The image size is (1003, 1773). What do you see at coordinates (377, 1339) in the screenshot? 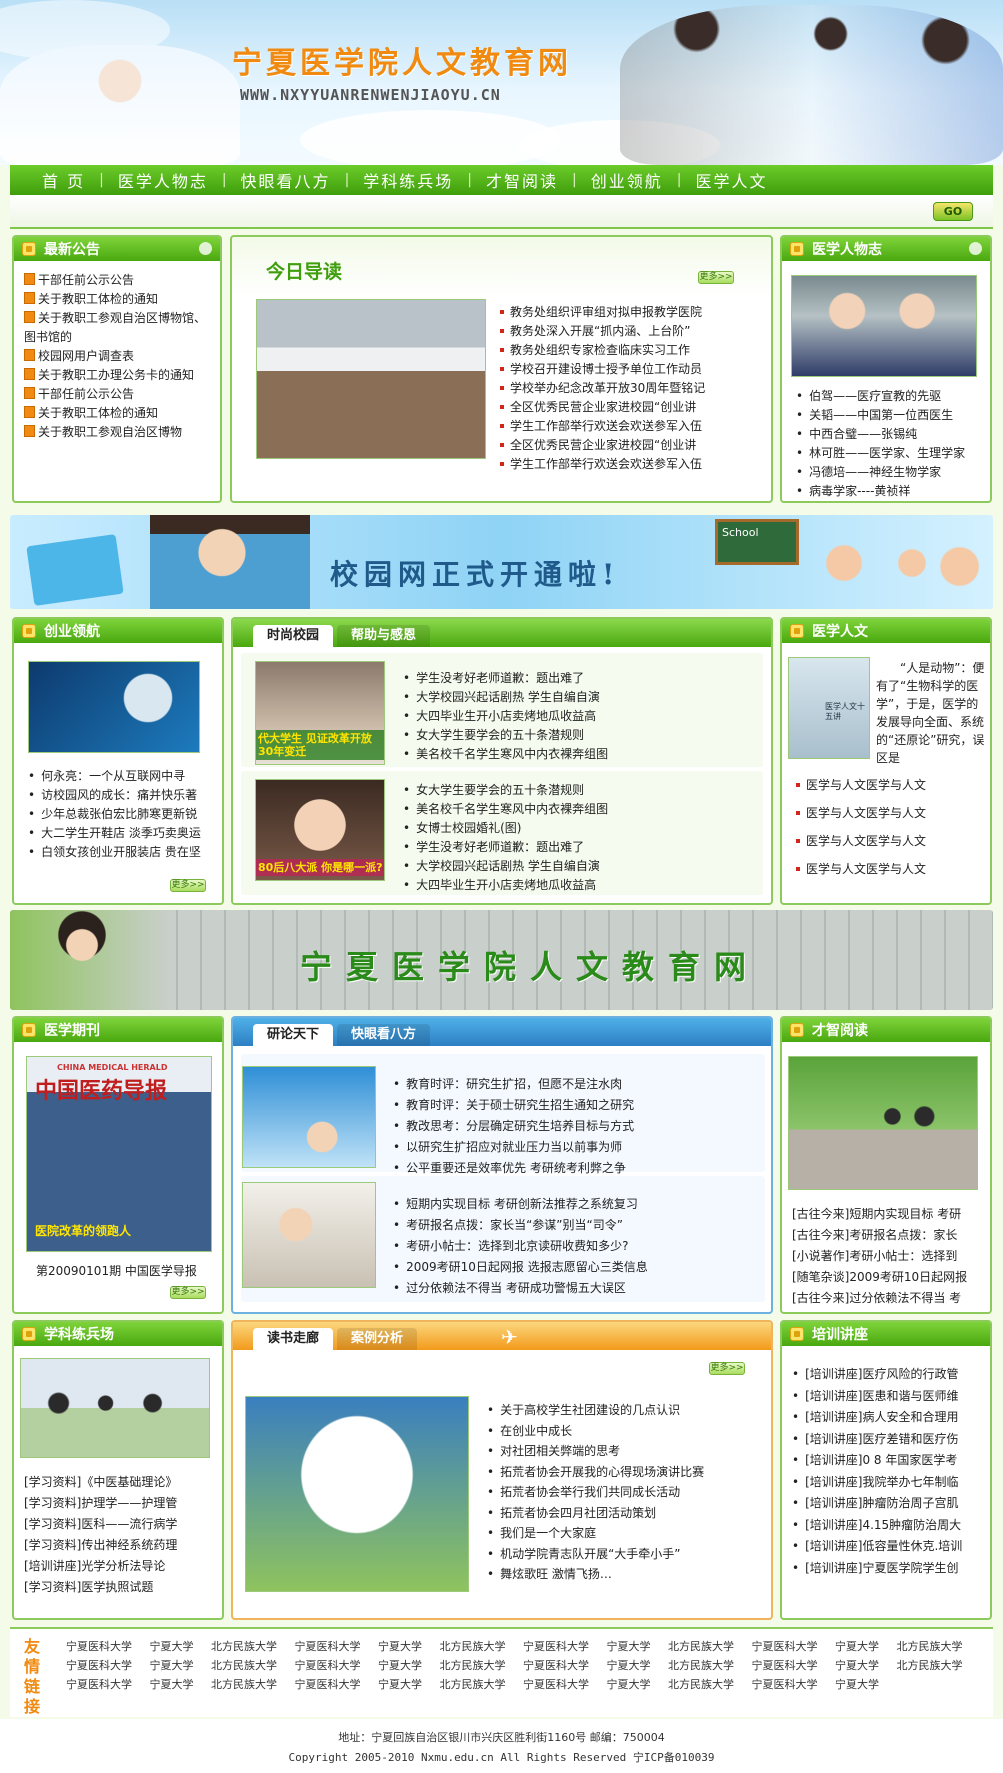
I see `tab-case-analysis: 案例分析` at bounding box center [377, 1339].